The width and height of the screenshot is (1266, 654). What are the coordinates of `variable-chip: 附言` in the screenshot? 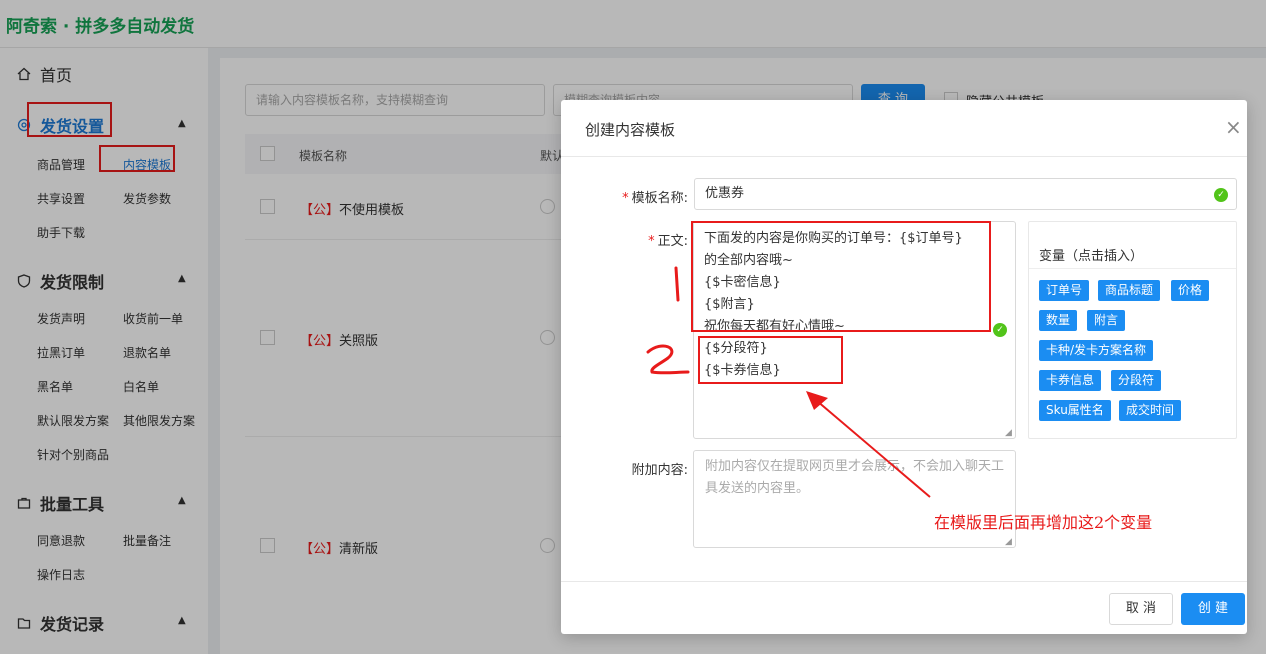 It's located at (1106, 320).